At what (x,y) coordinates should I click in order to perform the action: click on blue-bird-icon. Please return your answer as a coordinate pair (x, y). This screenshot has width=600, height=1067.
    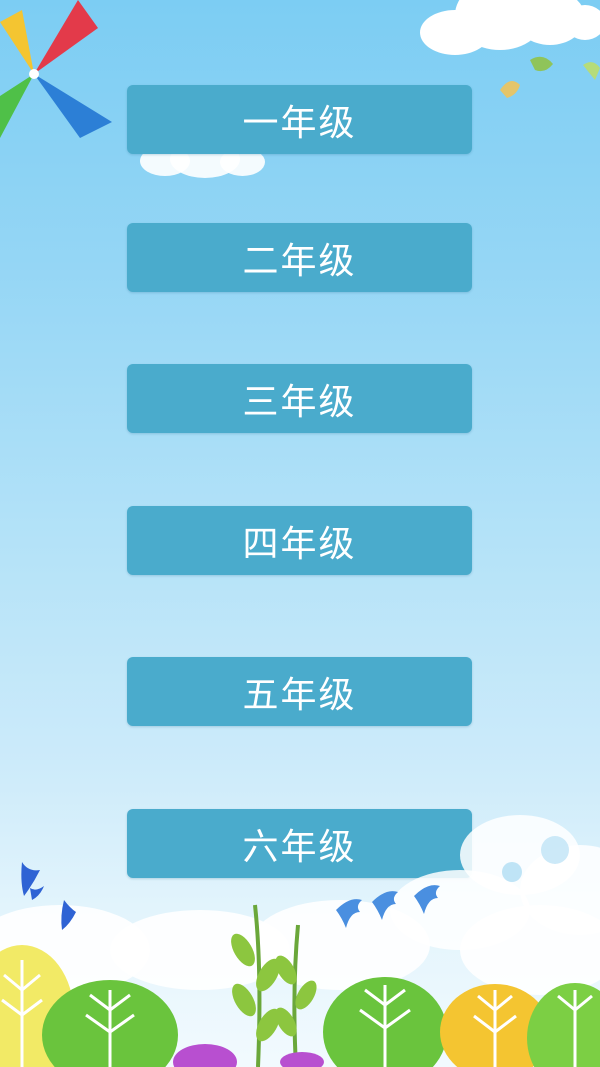
    Looking at the image, I should click on (48, 896).